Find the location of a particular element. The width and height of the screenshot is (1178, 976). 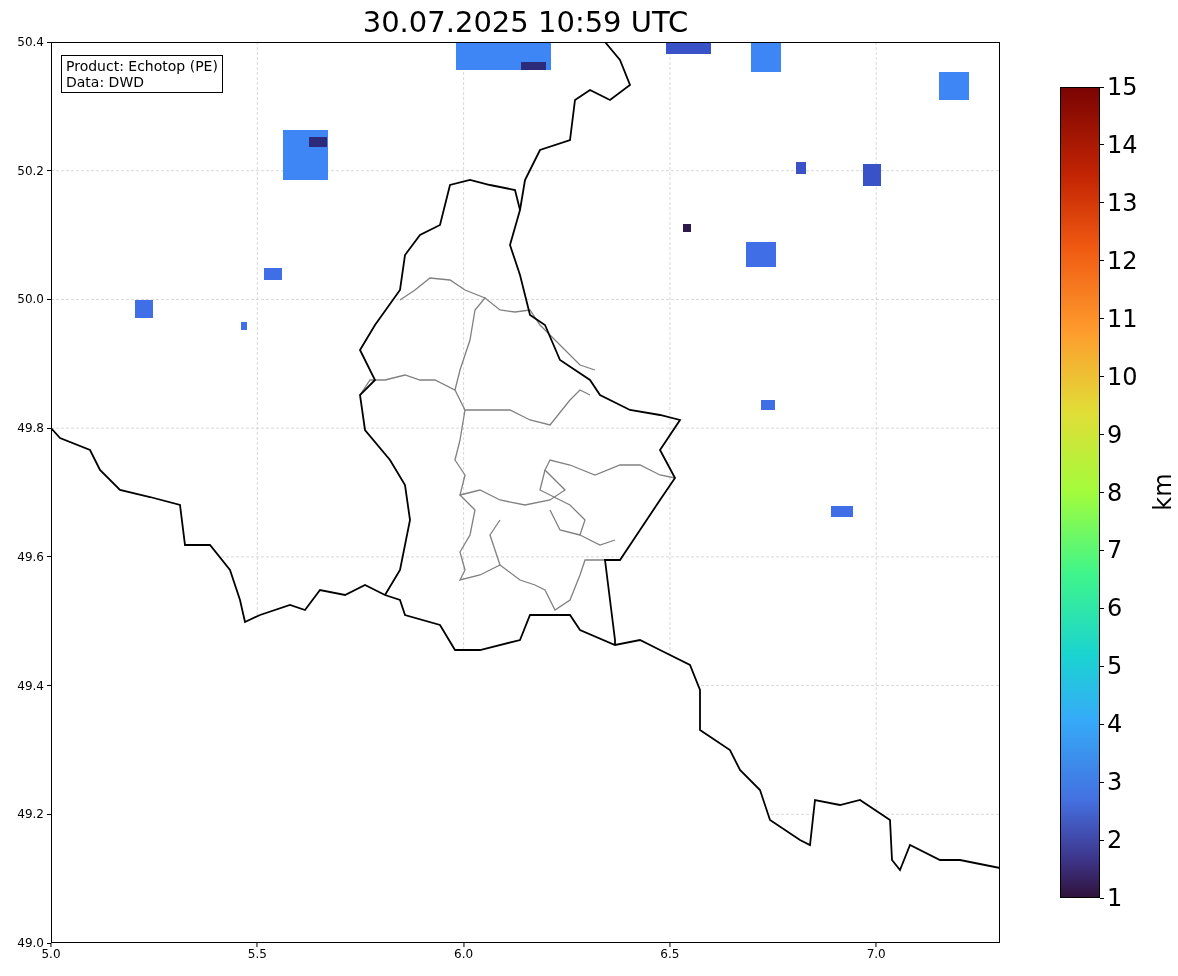

colorbar-tick-label: 1 is located at coordinates (1115, 898).